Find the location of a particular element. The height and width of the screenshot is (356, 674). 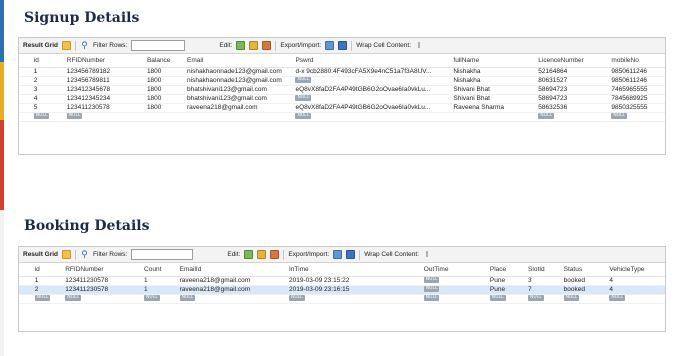

cell-emailid: NULL is located at coordinates (231, 299).